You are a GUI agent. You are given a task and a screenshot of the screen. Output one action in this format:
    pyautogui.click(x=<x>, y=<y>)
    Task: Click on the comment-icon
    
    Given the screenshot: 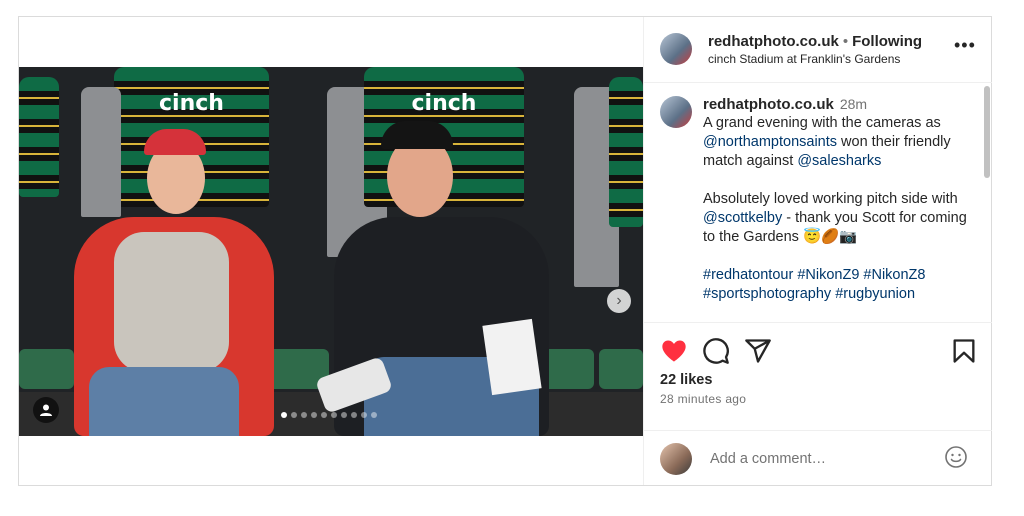 What is the action you would take?
    pyautogui.click(x=716, y=351)
    